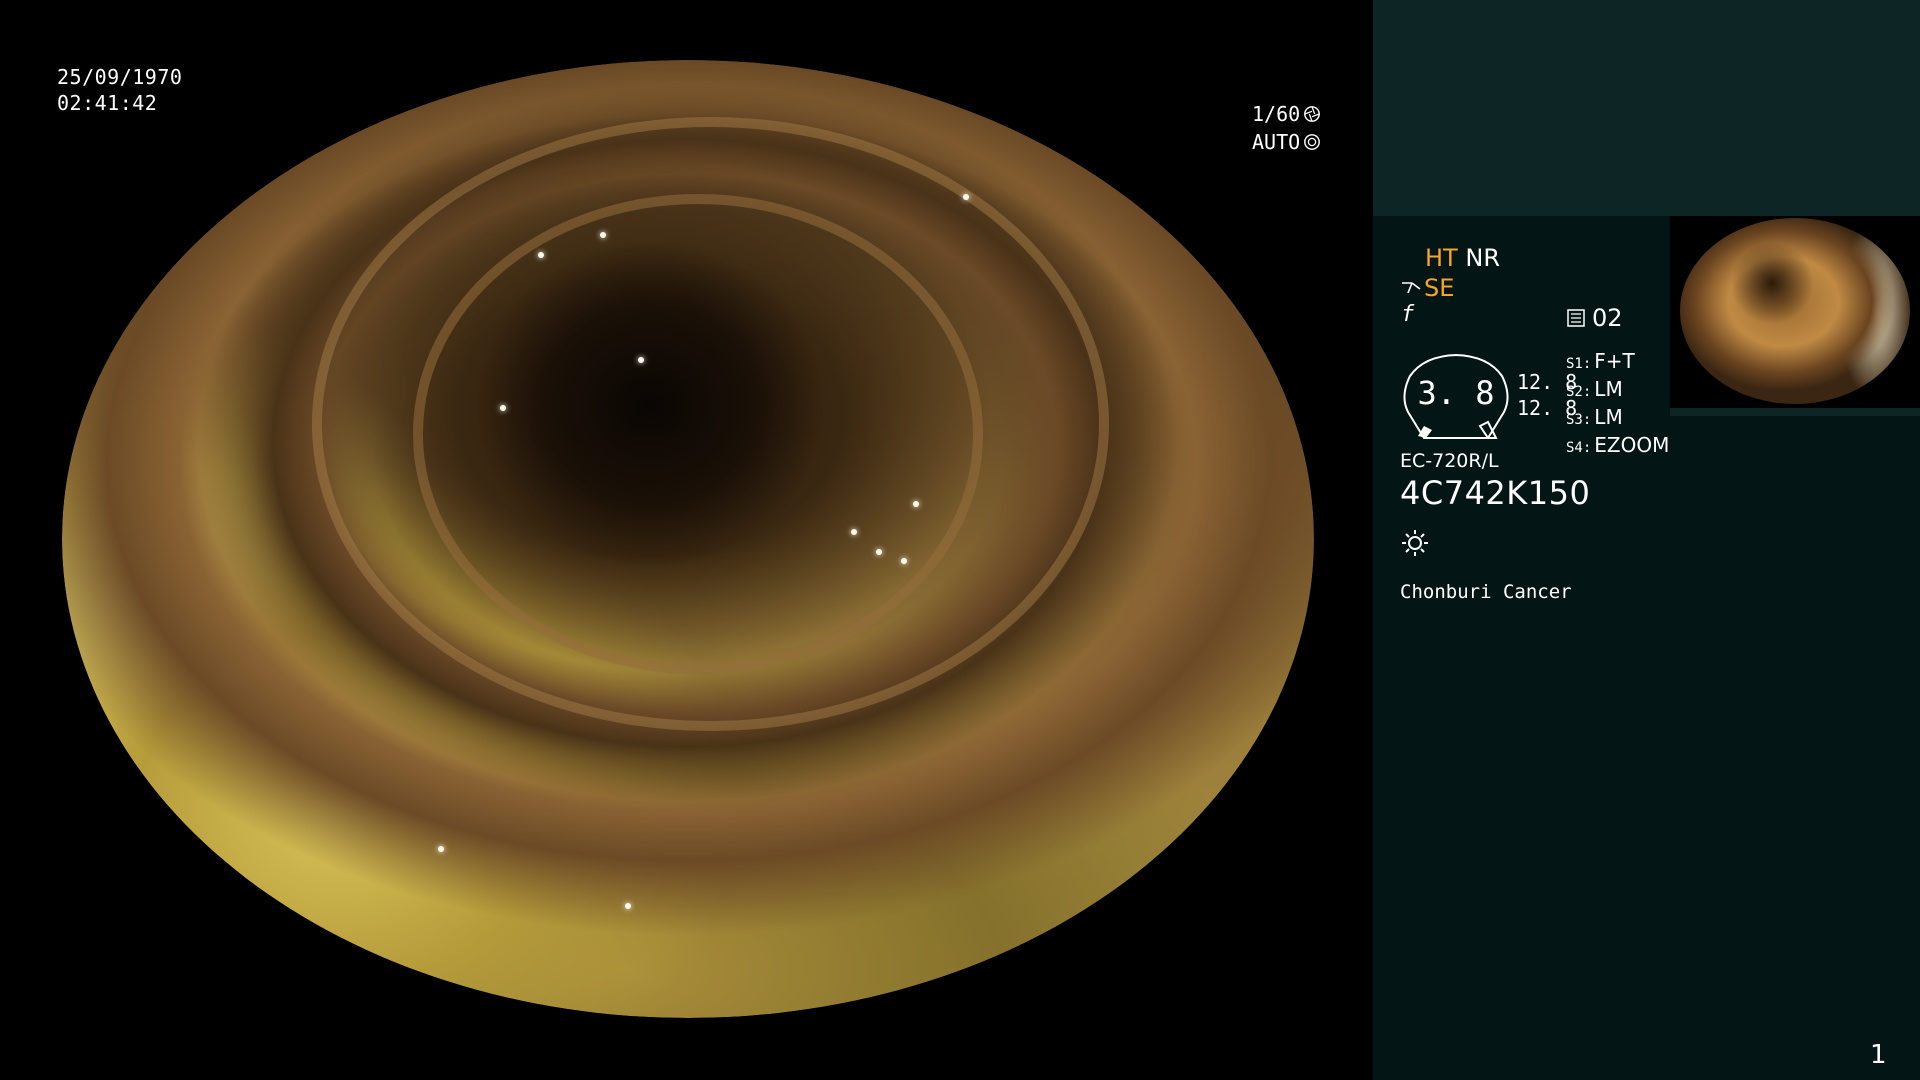 This screenshot has height=1080, width=1920. What do you see at coordinates (1276, 142) in the screenshot?
I see `exposure-mode-text: AUTO` at bounding box center [1276, 142].